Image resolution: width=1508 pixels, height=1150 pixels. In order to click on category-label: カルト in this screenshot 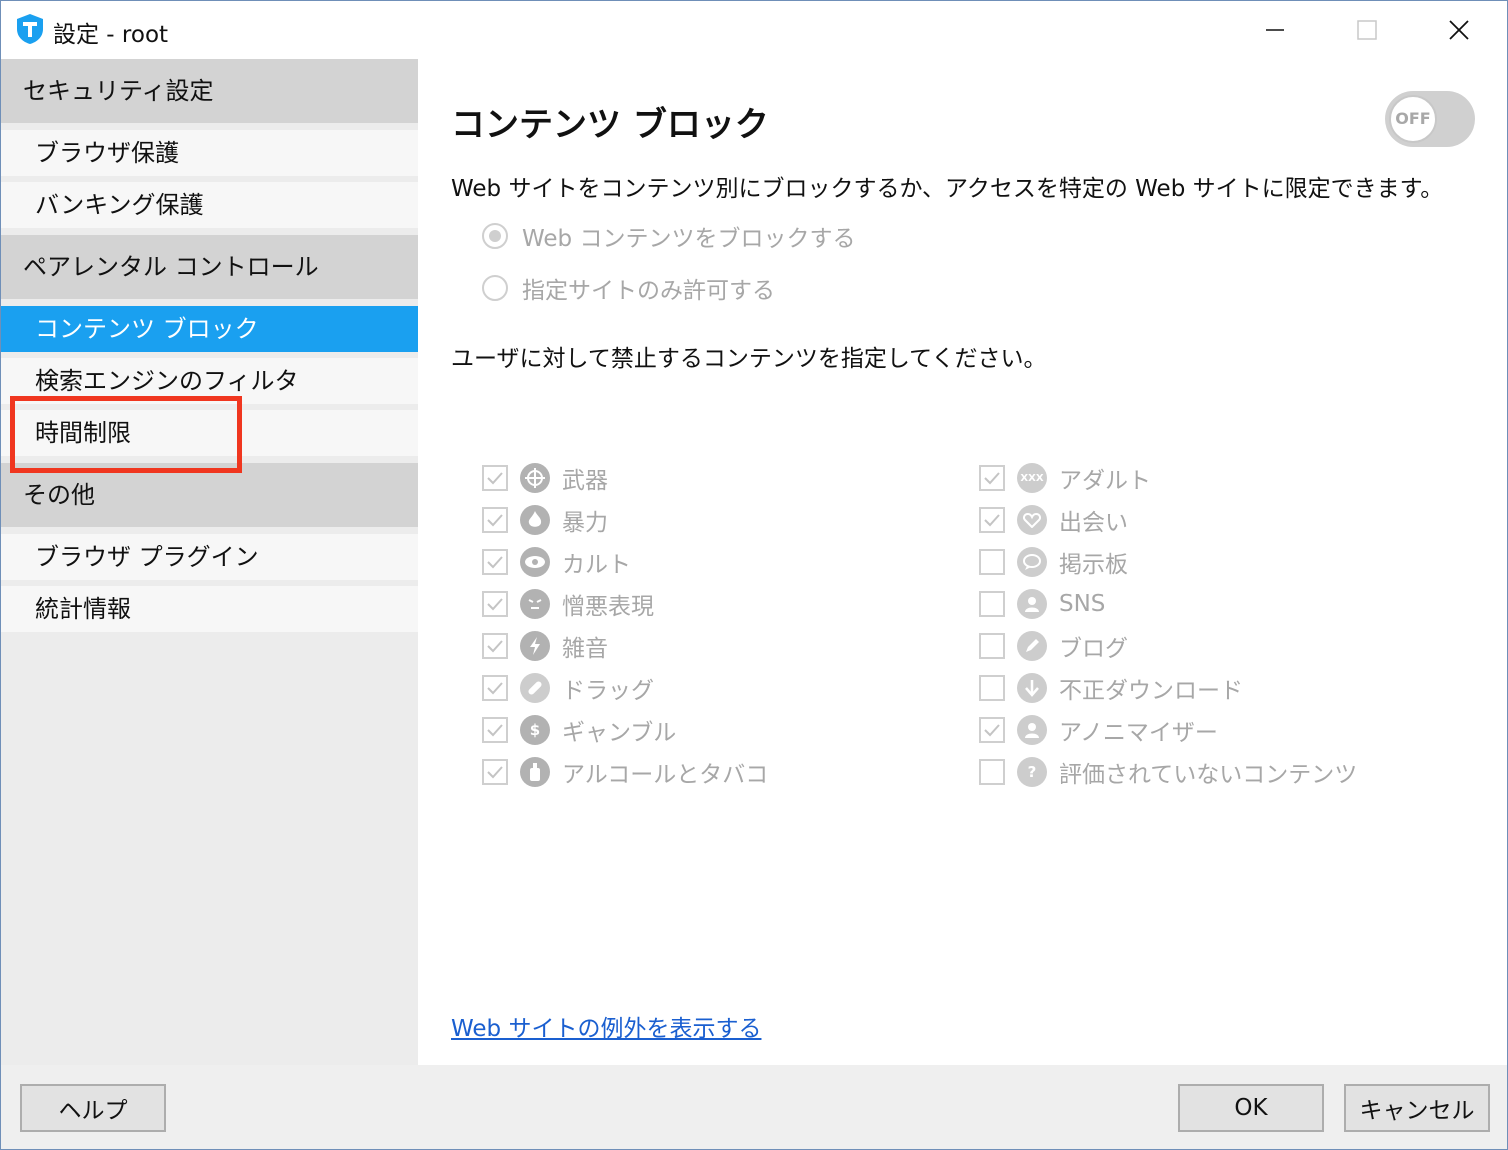, I will do `click(596, 565)`.